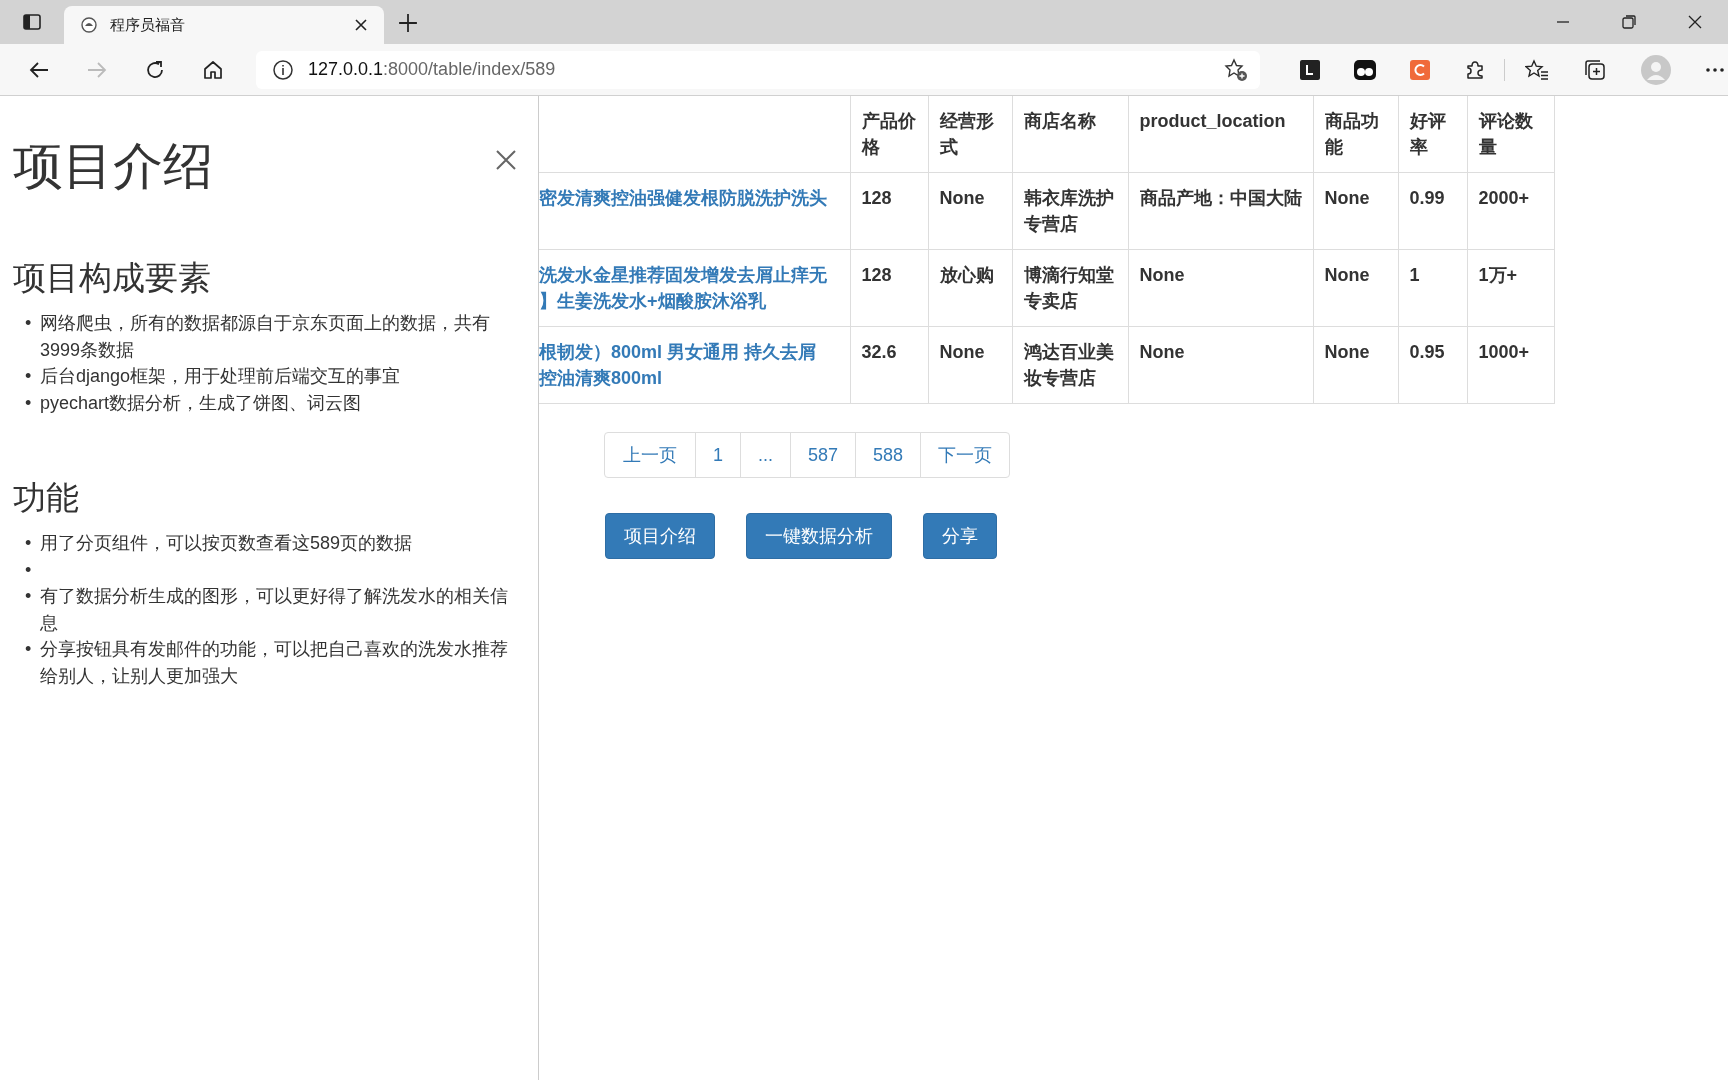 The width and height of the screenshot is (1728, 1080). What do you see at coordinates (660, 536) in the screenshot?
I see `action-button: 项目介绍` at bounding box center [660, 536].